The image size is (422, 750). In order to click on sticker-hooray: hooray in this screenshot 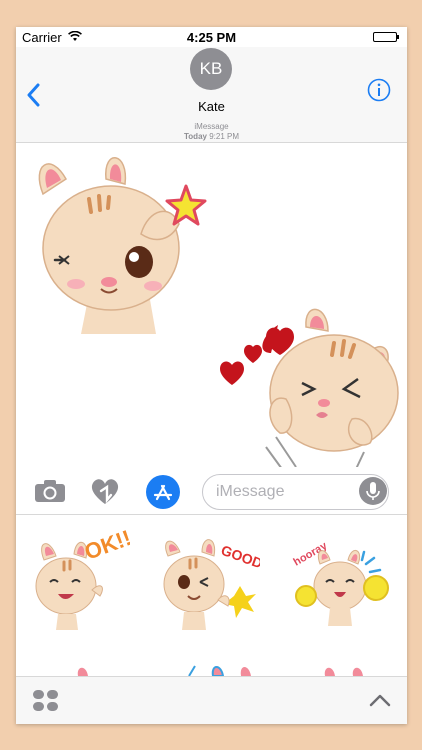, I will do `click(340, 580)`.